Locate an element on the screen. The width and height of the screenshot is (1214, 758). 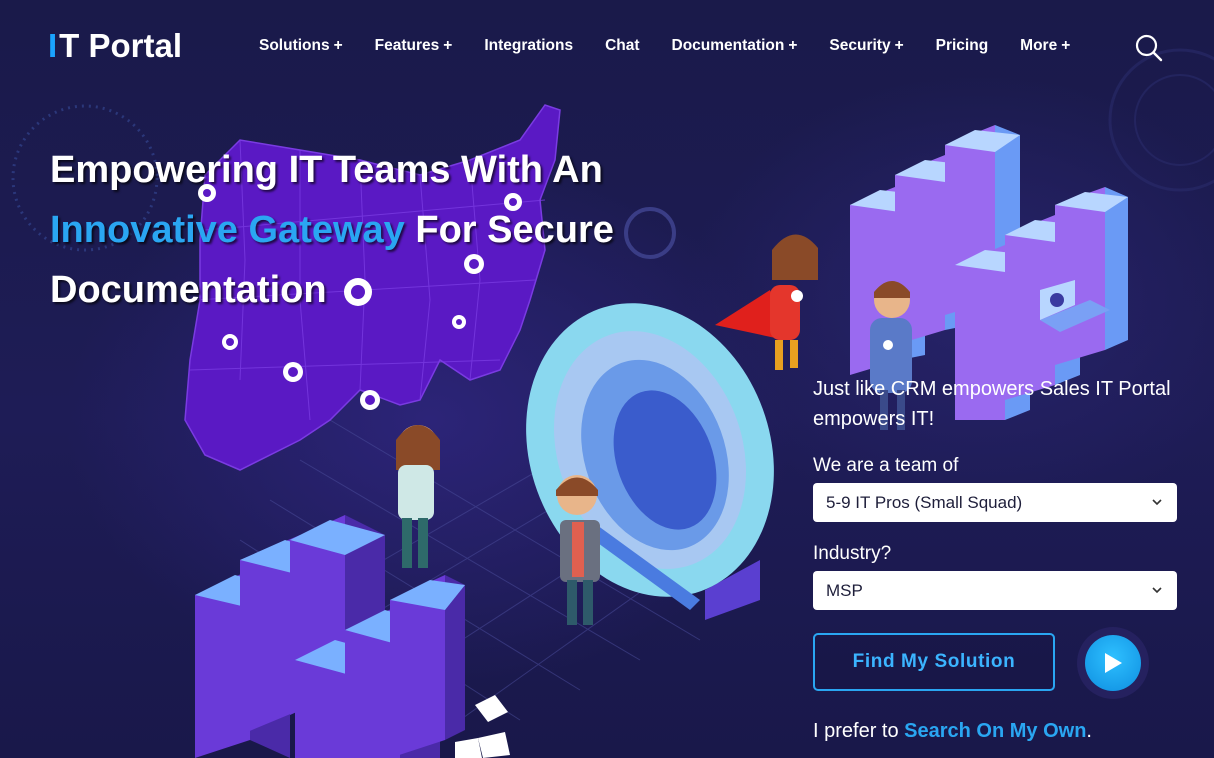
actions-row: Find My Solution is located at coordinates (995, 663).